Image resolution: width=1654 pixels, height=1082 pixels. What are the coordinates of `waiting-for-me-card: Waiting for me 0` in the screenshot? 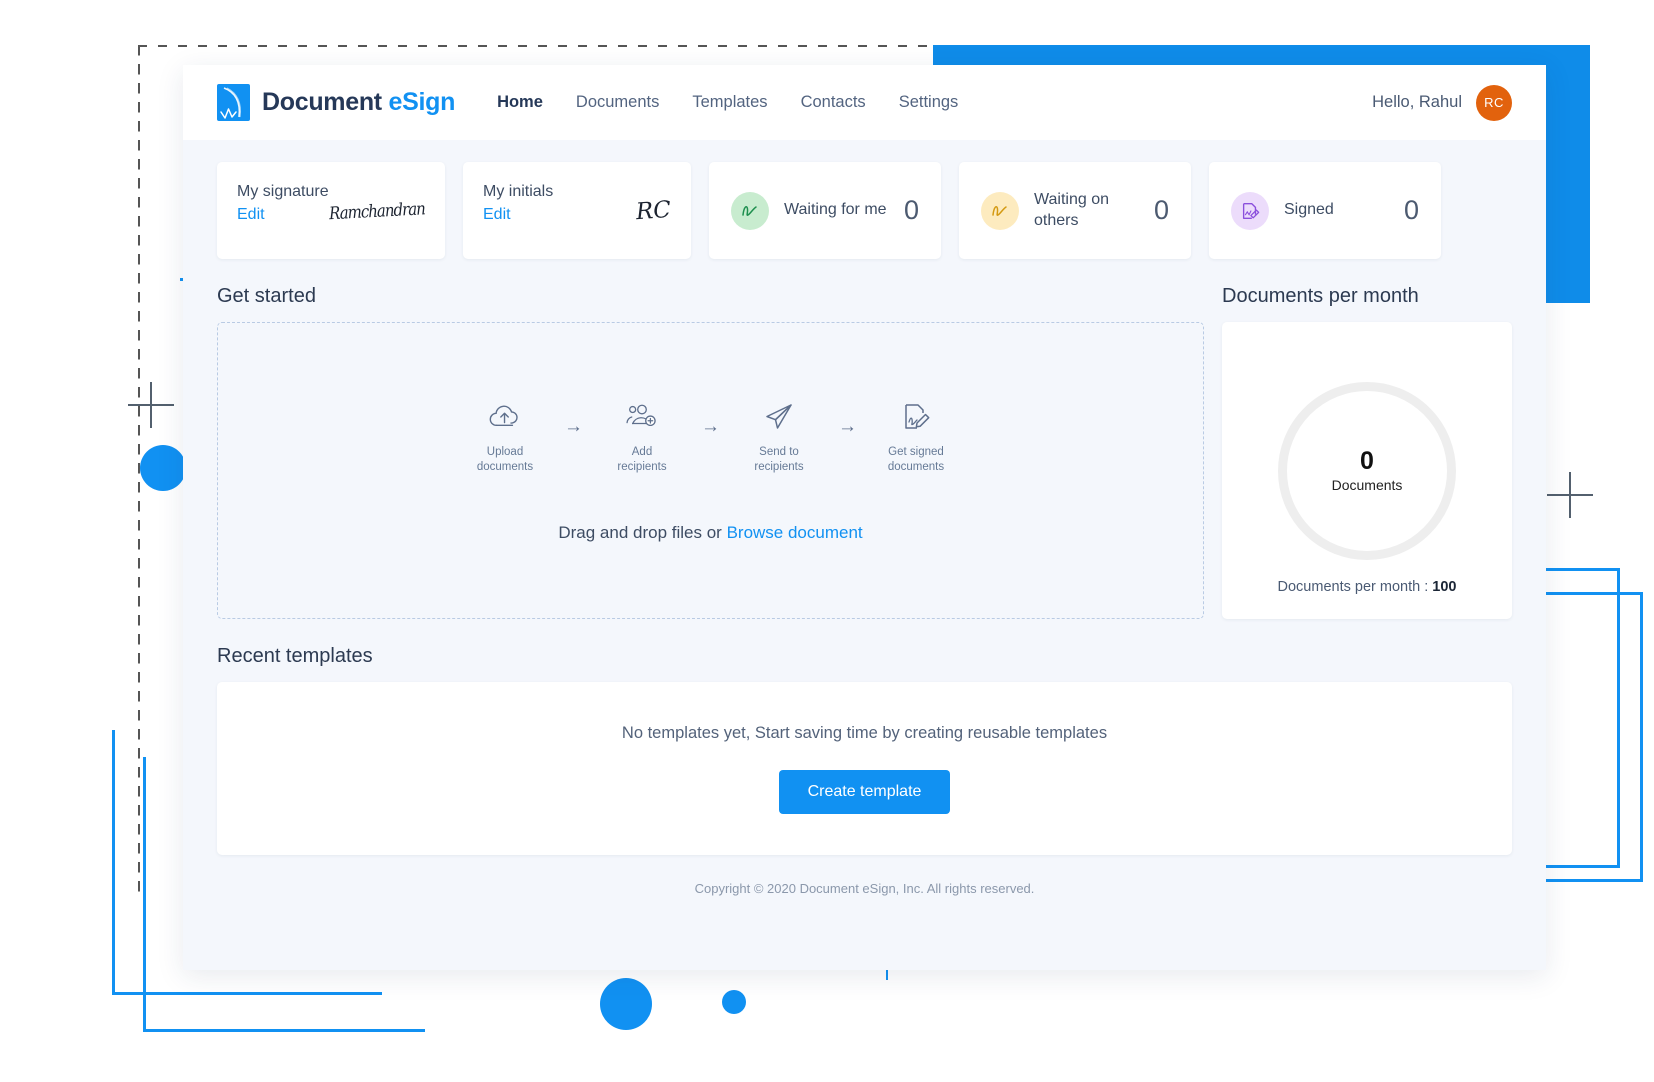 It's located at (825, 210).